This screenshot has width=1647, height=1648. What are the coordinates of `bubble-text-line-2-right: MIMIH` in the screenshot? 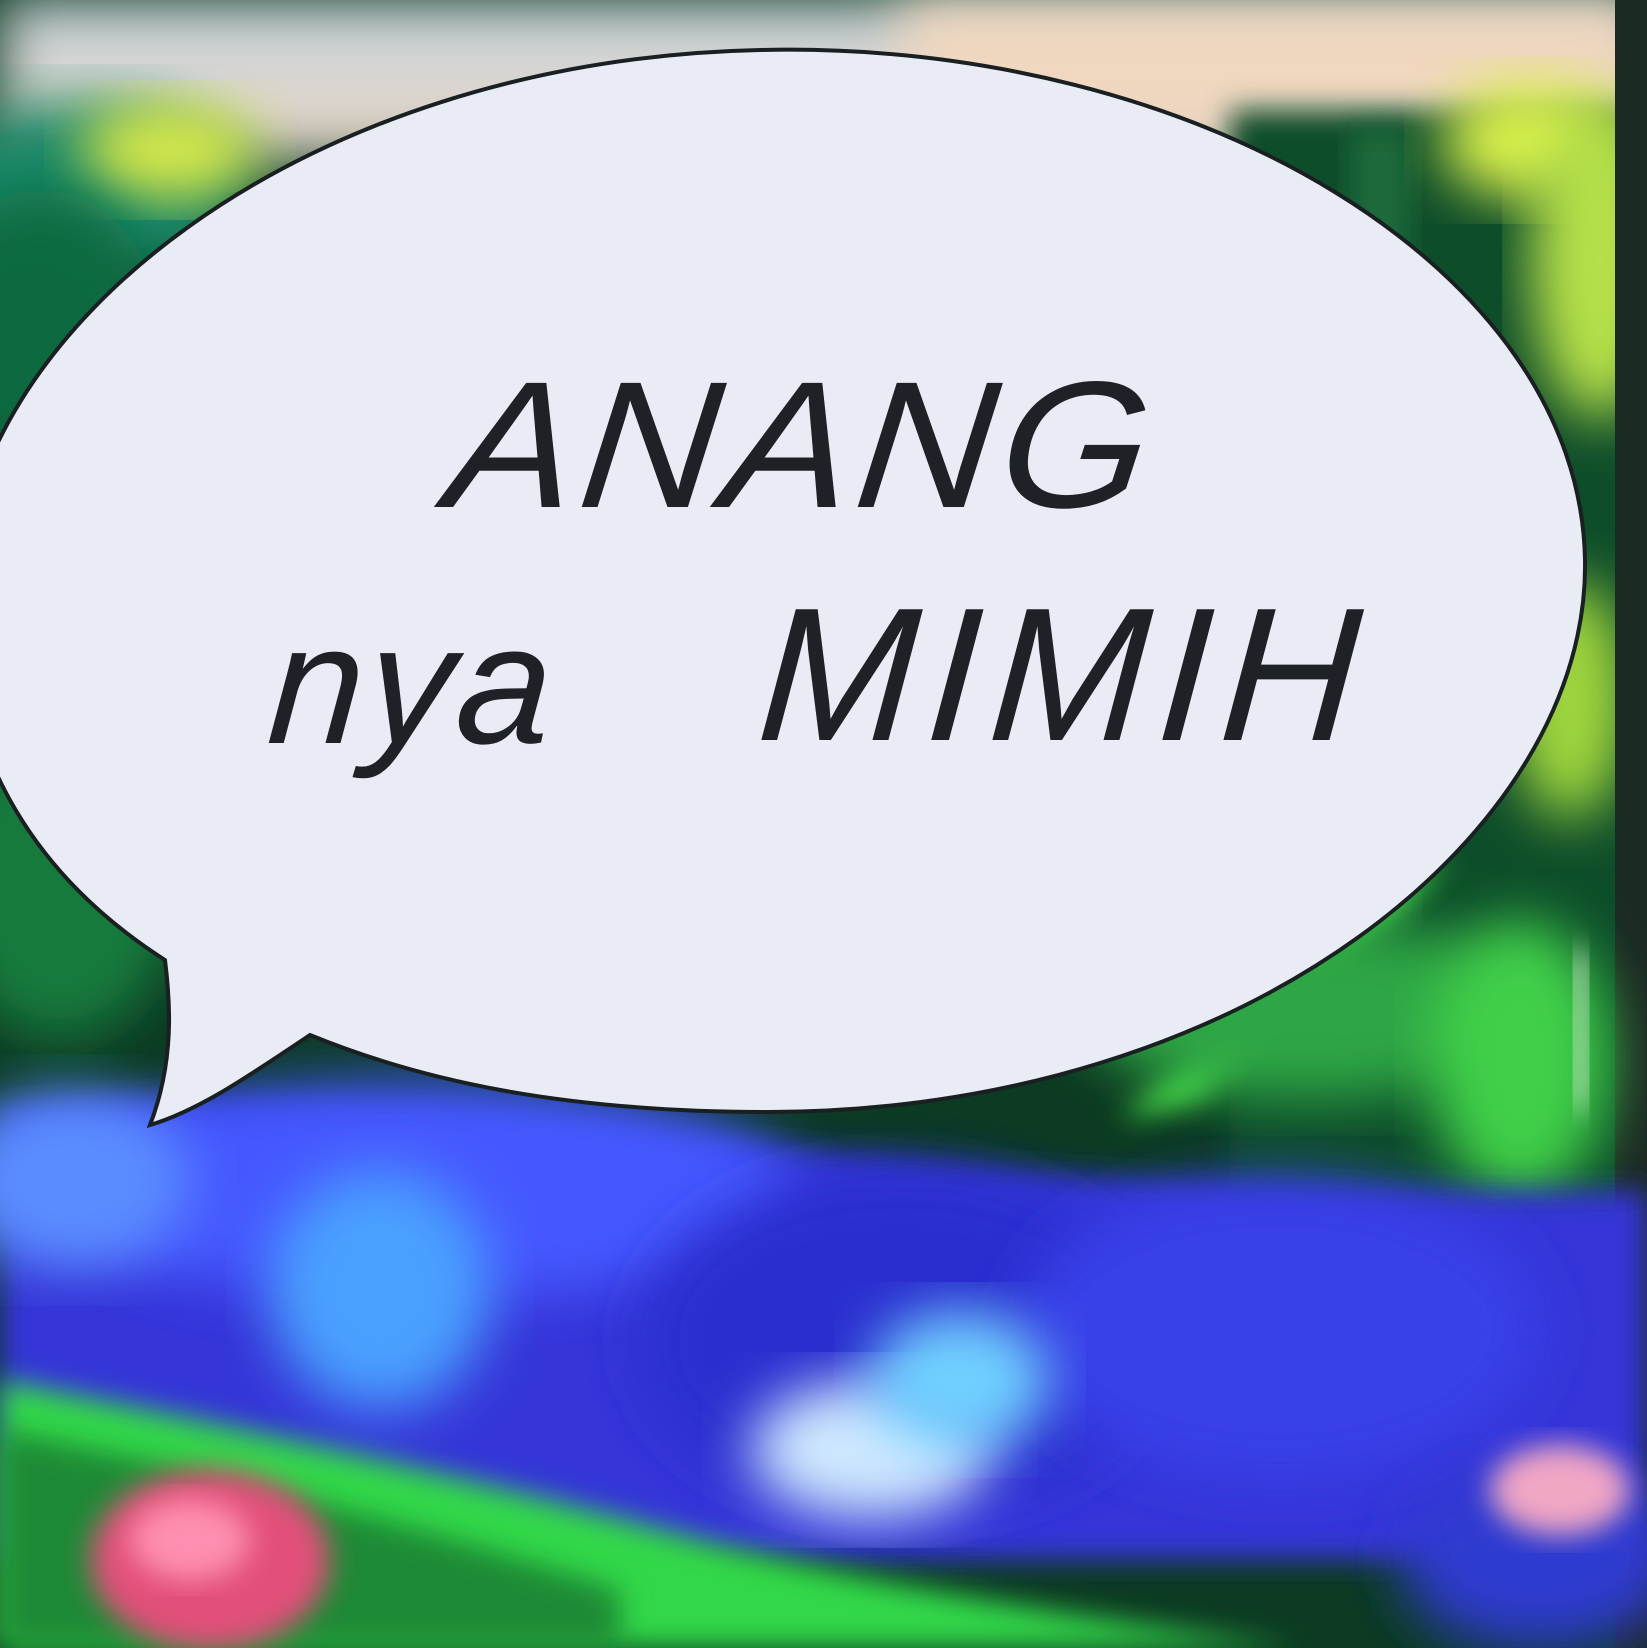 It's located at (1064, 675).